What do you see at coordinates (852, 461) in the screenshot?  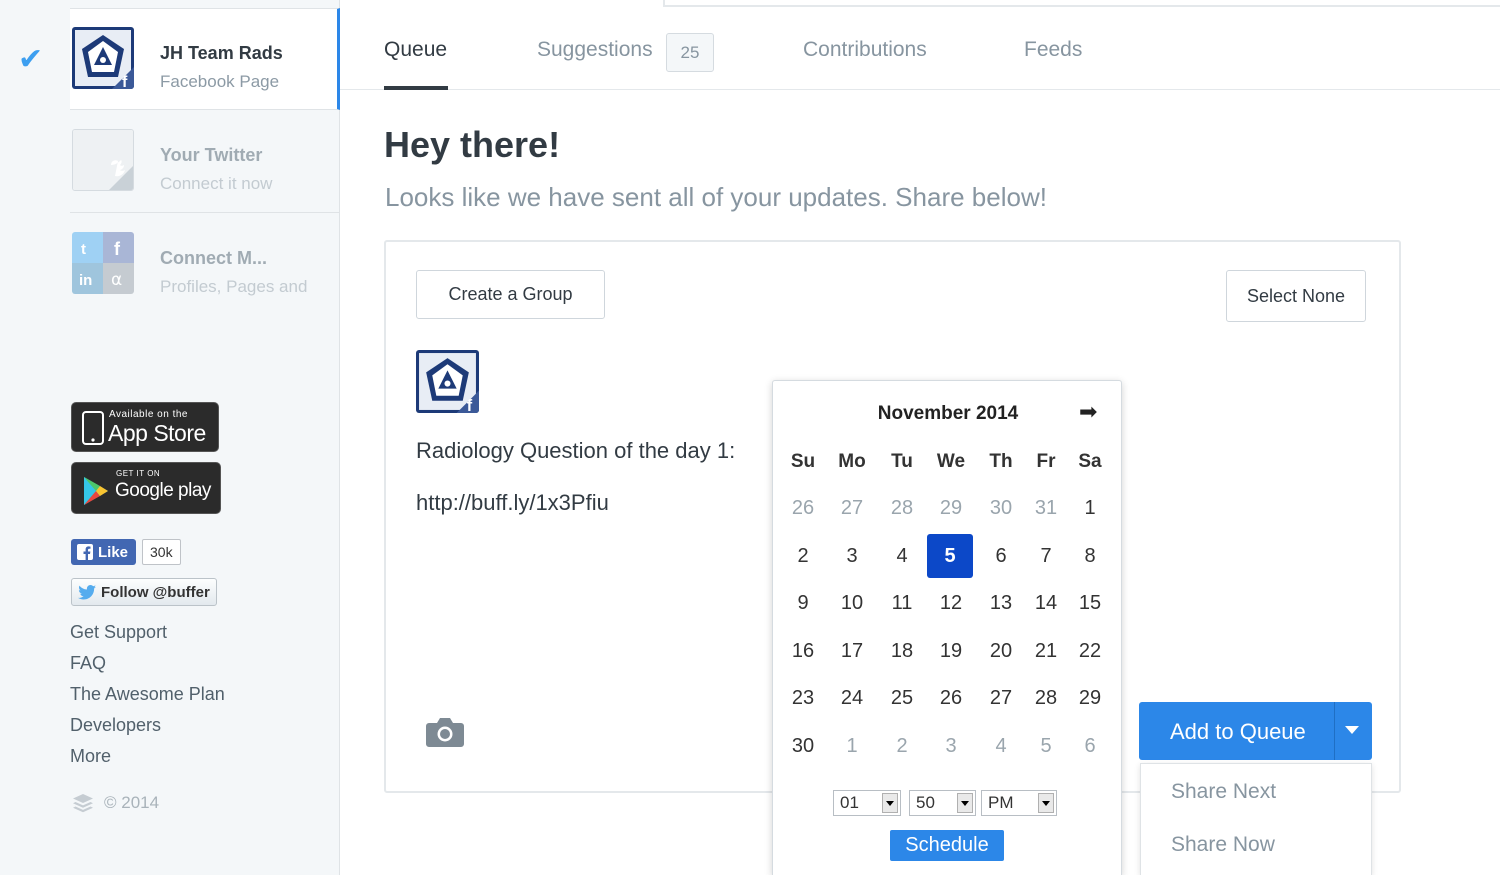 I see `weekday-header: Mo` at bounding box center [852, 461].